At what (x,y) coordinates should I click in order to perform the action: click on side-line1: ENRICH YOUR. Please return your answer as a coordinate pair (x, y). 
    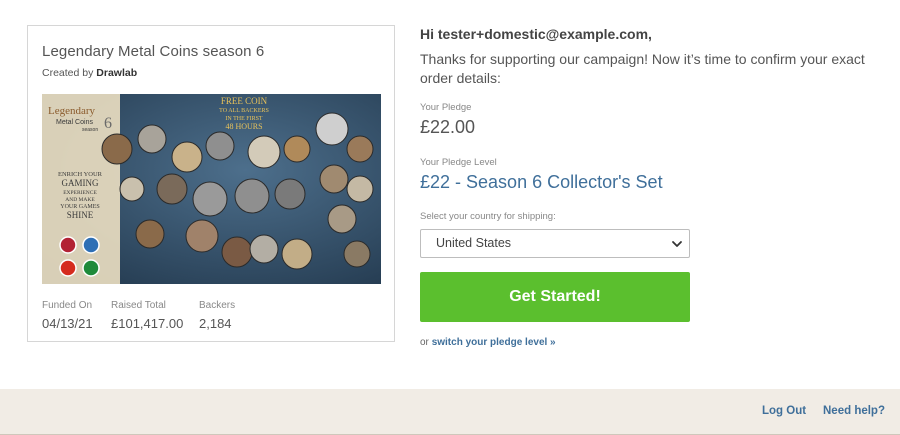
    Looking at the image, I should click on (80, 174).